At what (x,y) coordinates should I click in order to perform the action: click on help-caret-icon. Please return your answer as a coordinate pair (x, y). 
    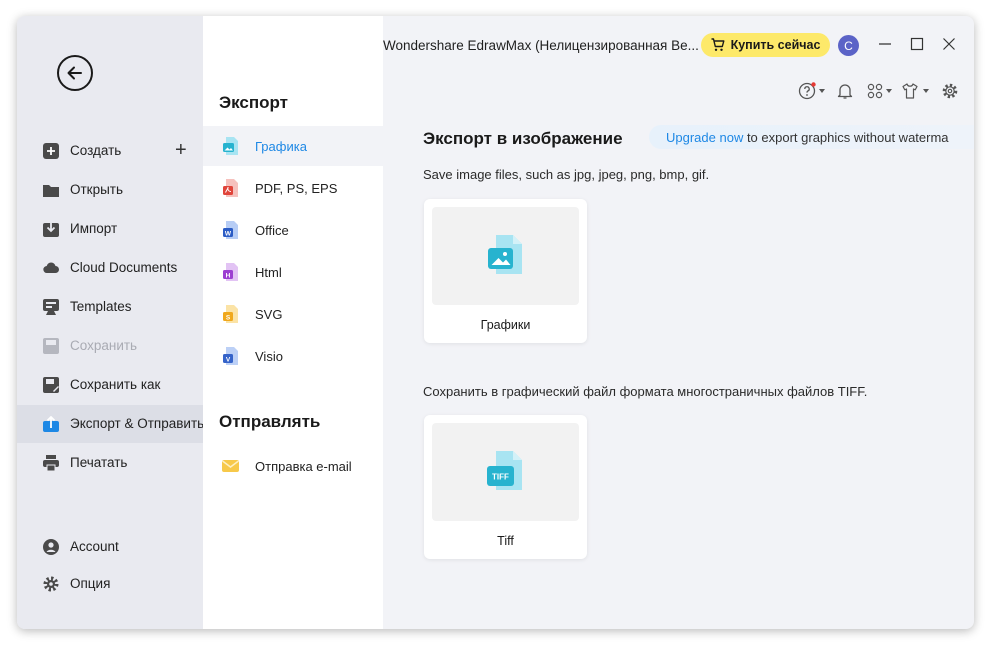
    Looking at the image, I should click on (822, 91).